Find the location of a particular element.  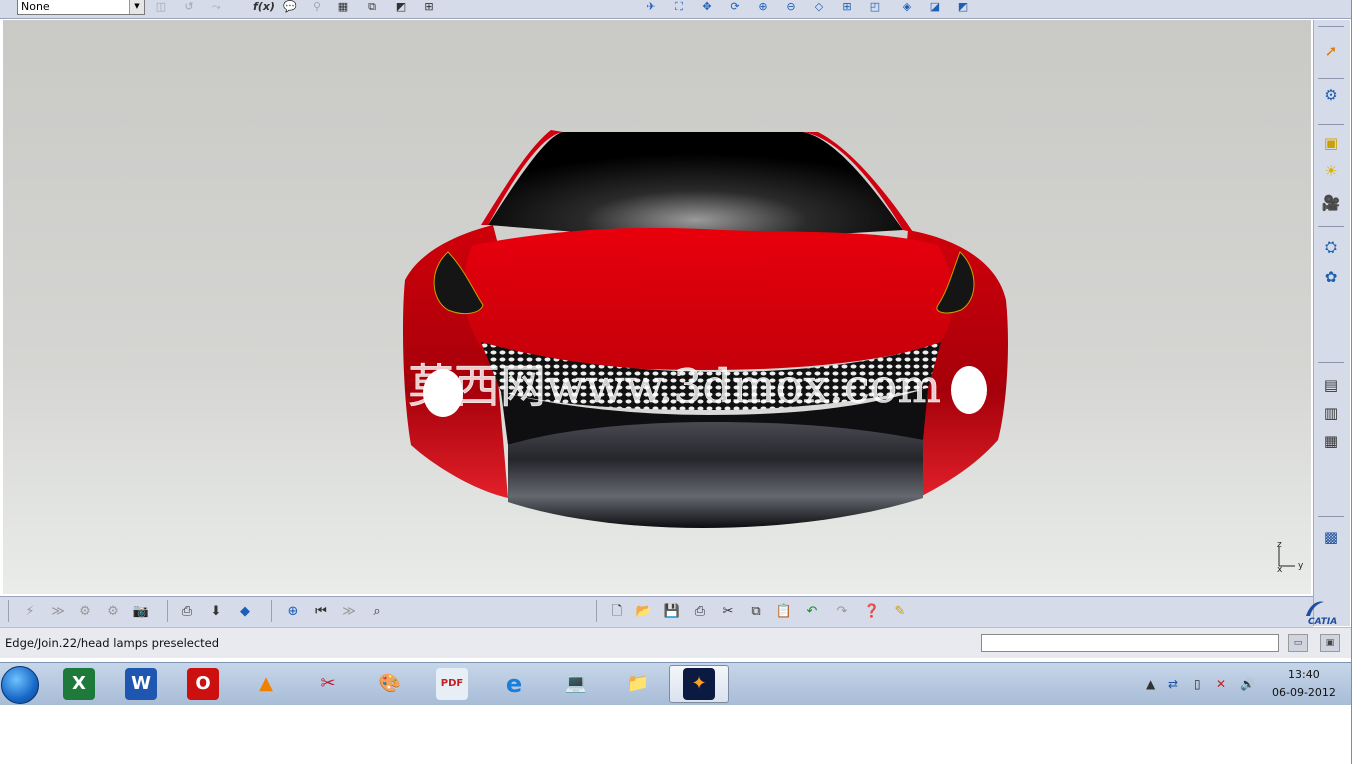

print-capture-icon: ⎙ is located at coordinates (187, 612).